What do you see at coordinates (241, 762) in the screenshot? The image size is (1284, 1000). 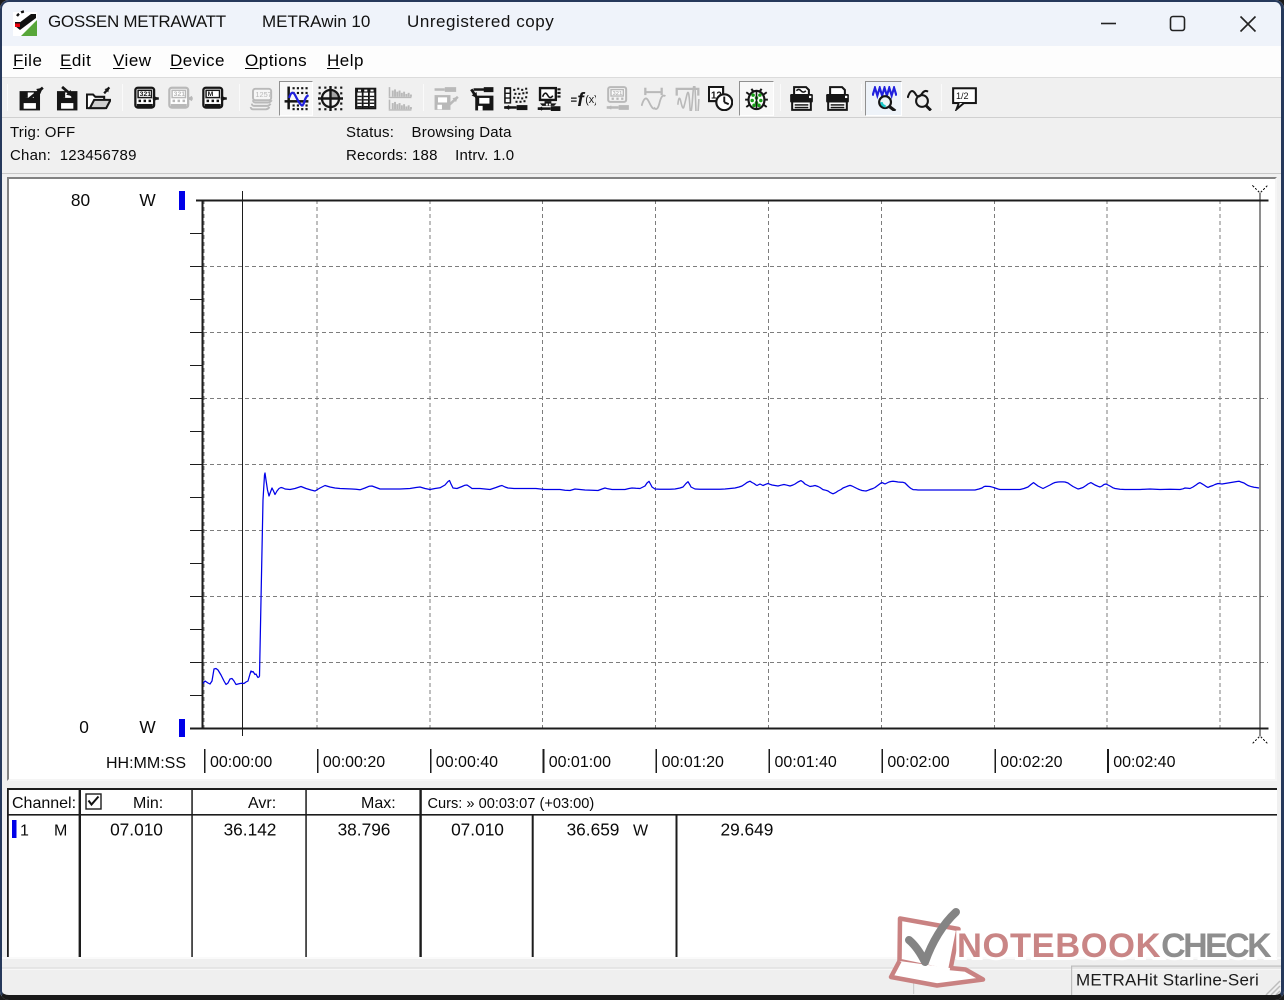 I see `svg-text: 00:00:00` at bounding box center [241, 762].